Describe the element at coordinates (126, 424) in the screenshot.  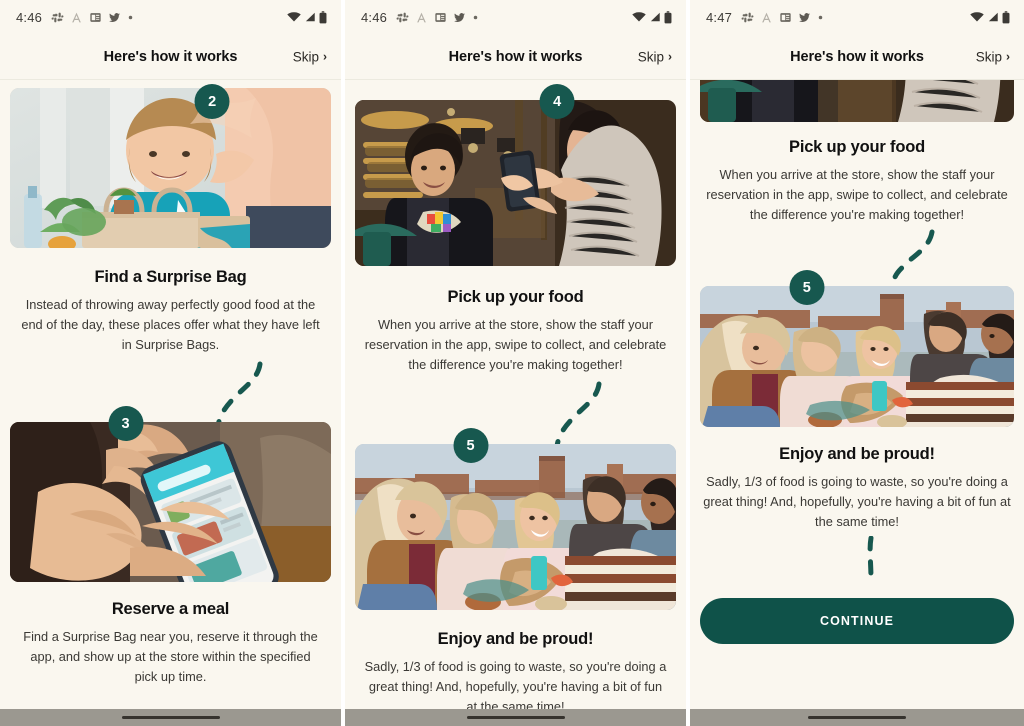
I see `step-number-badge: 3` at that location.